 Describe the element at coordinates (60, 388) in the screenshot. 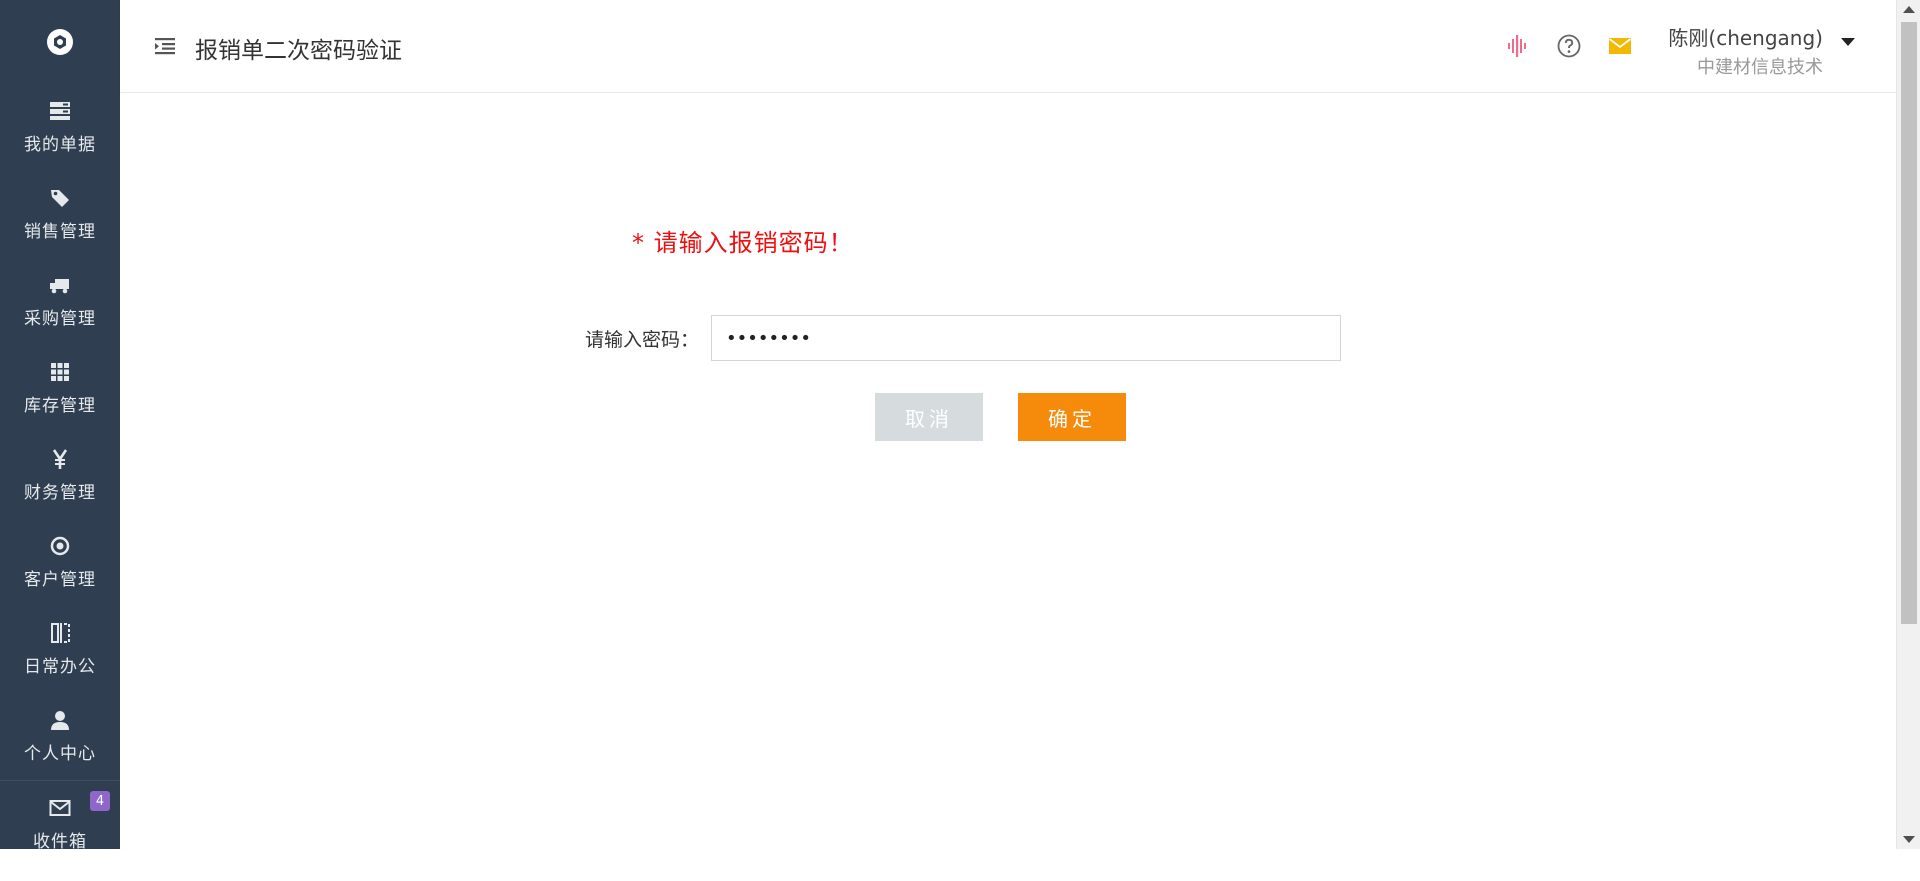

I see `sidebar-item-inventory: 库存管理` at that location.